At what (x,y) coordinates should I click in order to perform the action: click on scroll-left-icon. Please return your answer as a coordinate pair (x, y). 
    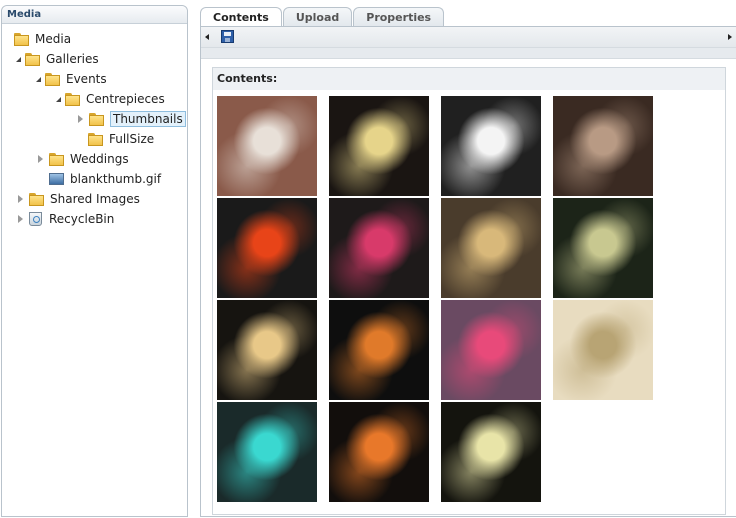
    Looking at the image, I should click on (207, 37).